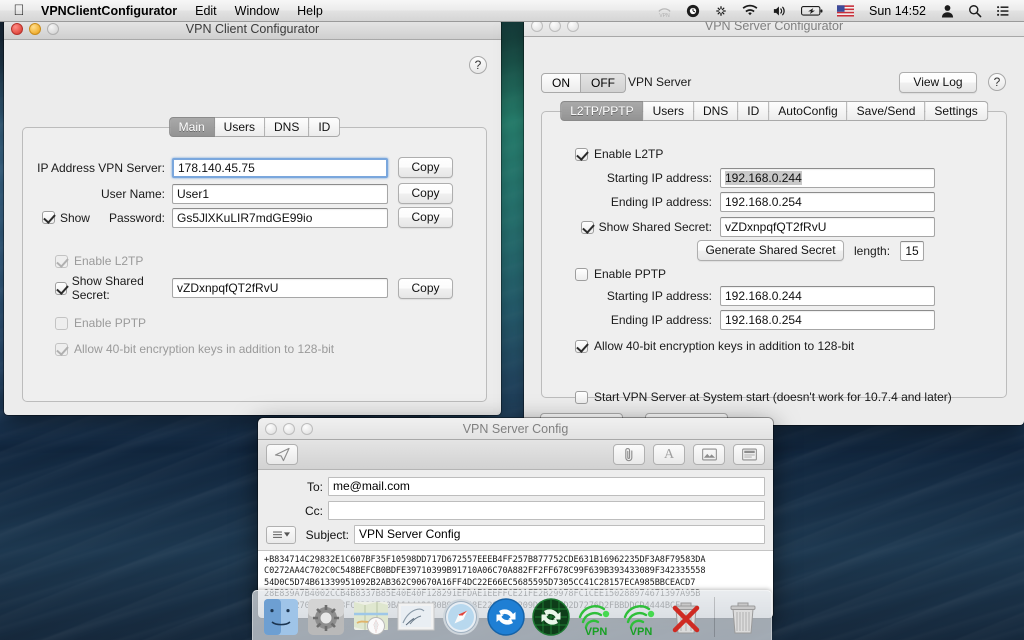 The width and height of the screenshot is (1024, 640). Describe the element at coordinates (110, 323) in the screenshot. I see `client-enable-pptp-label: Enable PPTP` at that location.